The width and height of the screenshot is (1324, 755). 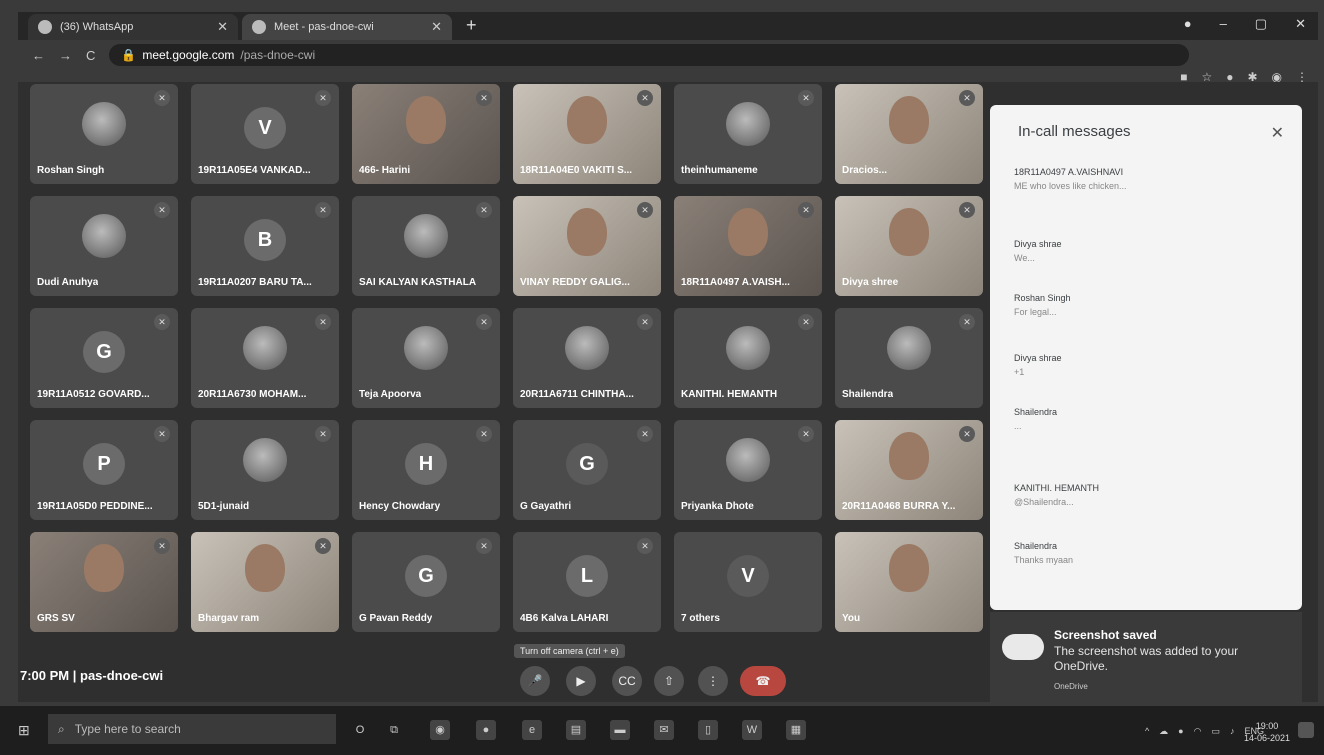 I want to click on message-sender: Shailendra, so click(x=1036, y=412).